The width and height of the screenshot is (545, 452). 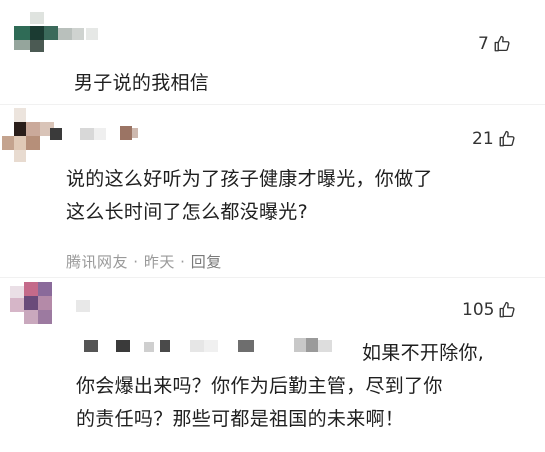 What do you see at coordinates (483, 139) in the screenshot?
I see `like-count-2: 21` at bounding box center [483, 139].